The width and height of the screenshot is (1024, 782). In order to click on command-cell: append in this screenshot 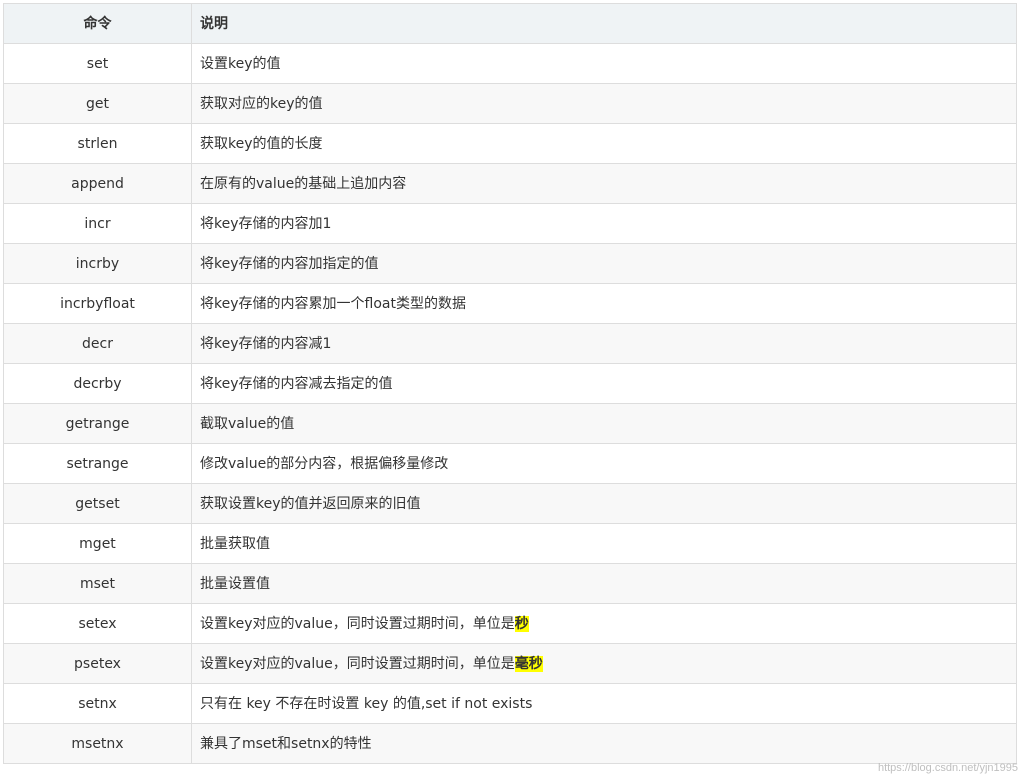, I will do `click(97, 183)`.